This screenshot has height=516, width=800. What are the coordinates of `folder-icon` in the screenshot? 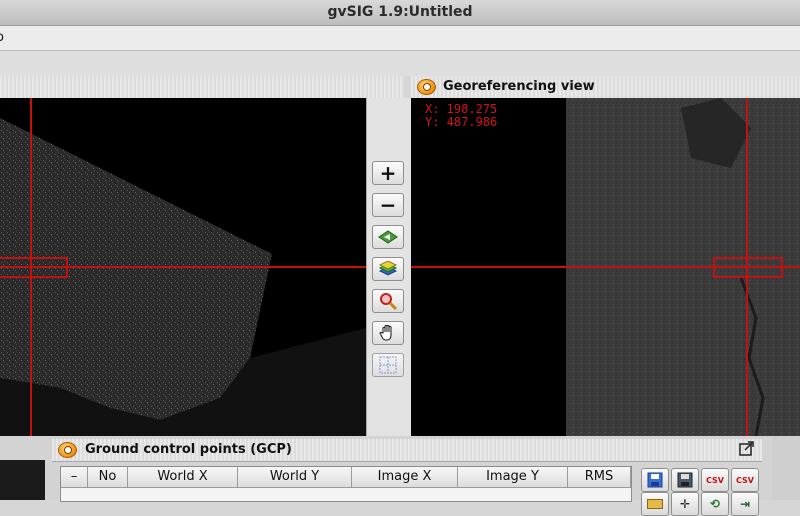 It's located at (655, 504).